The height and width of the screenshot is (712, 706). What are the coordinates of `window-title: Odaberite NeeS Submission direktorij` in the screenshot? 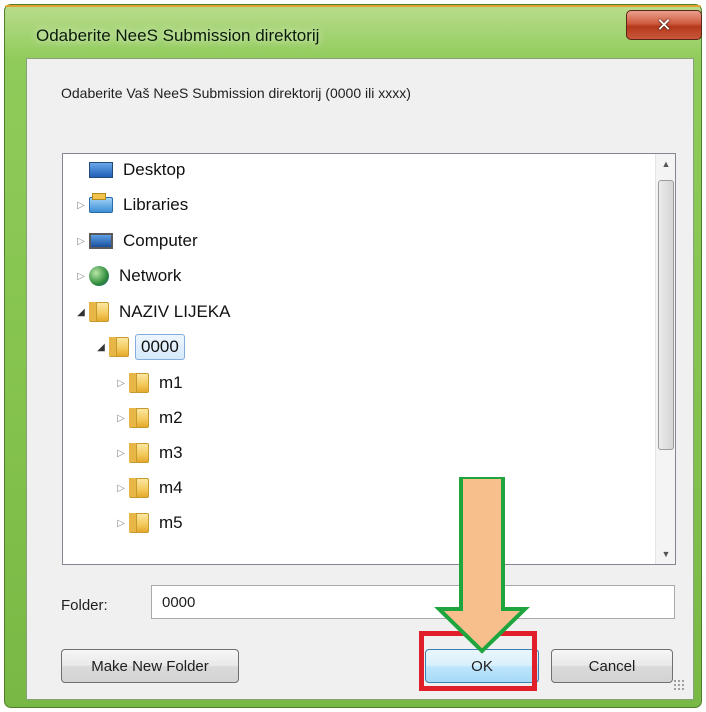 It's located at (178, 35).